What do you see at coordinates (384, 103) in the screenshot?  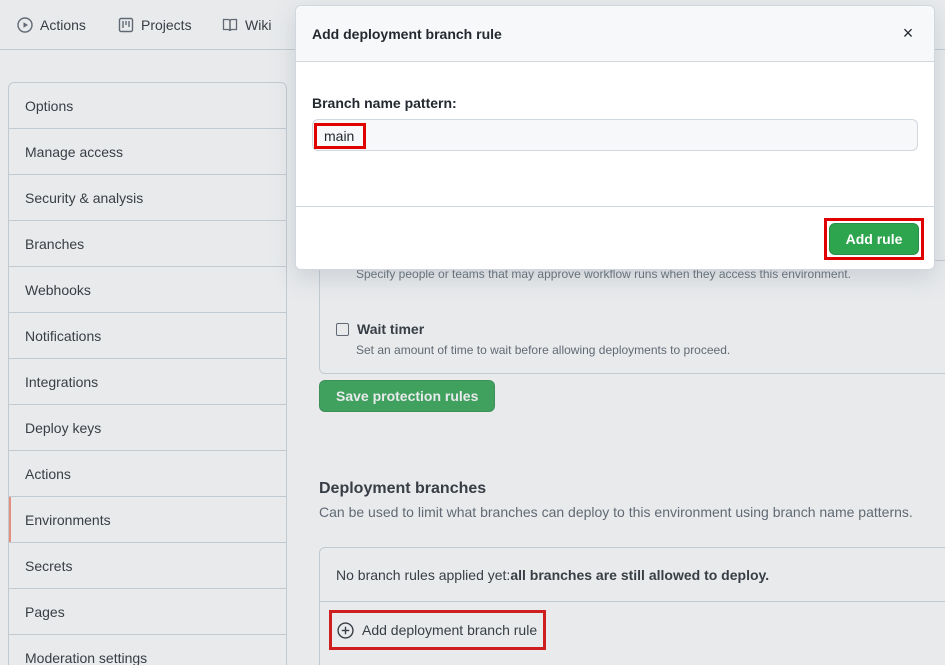 I see `branch-pattern-label: Branch name pattern:` at bounding box center [384, 103].